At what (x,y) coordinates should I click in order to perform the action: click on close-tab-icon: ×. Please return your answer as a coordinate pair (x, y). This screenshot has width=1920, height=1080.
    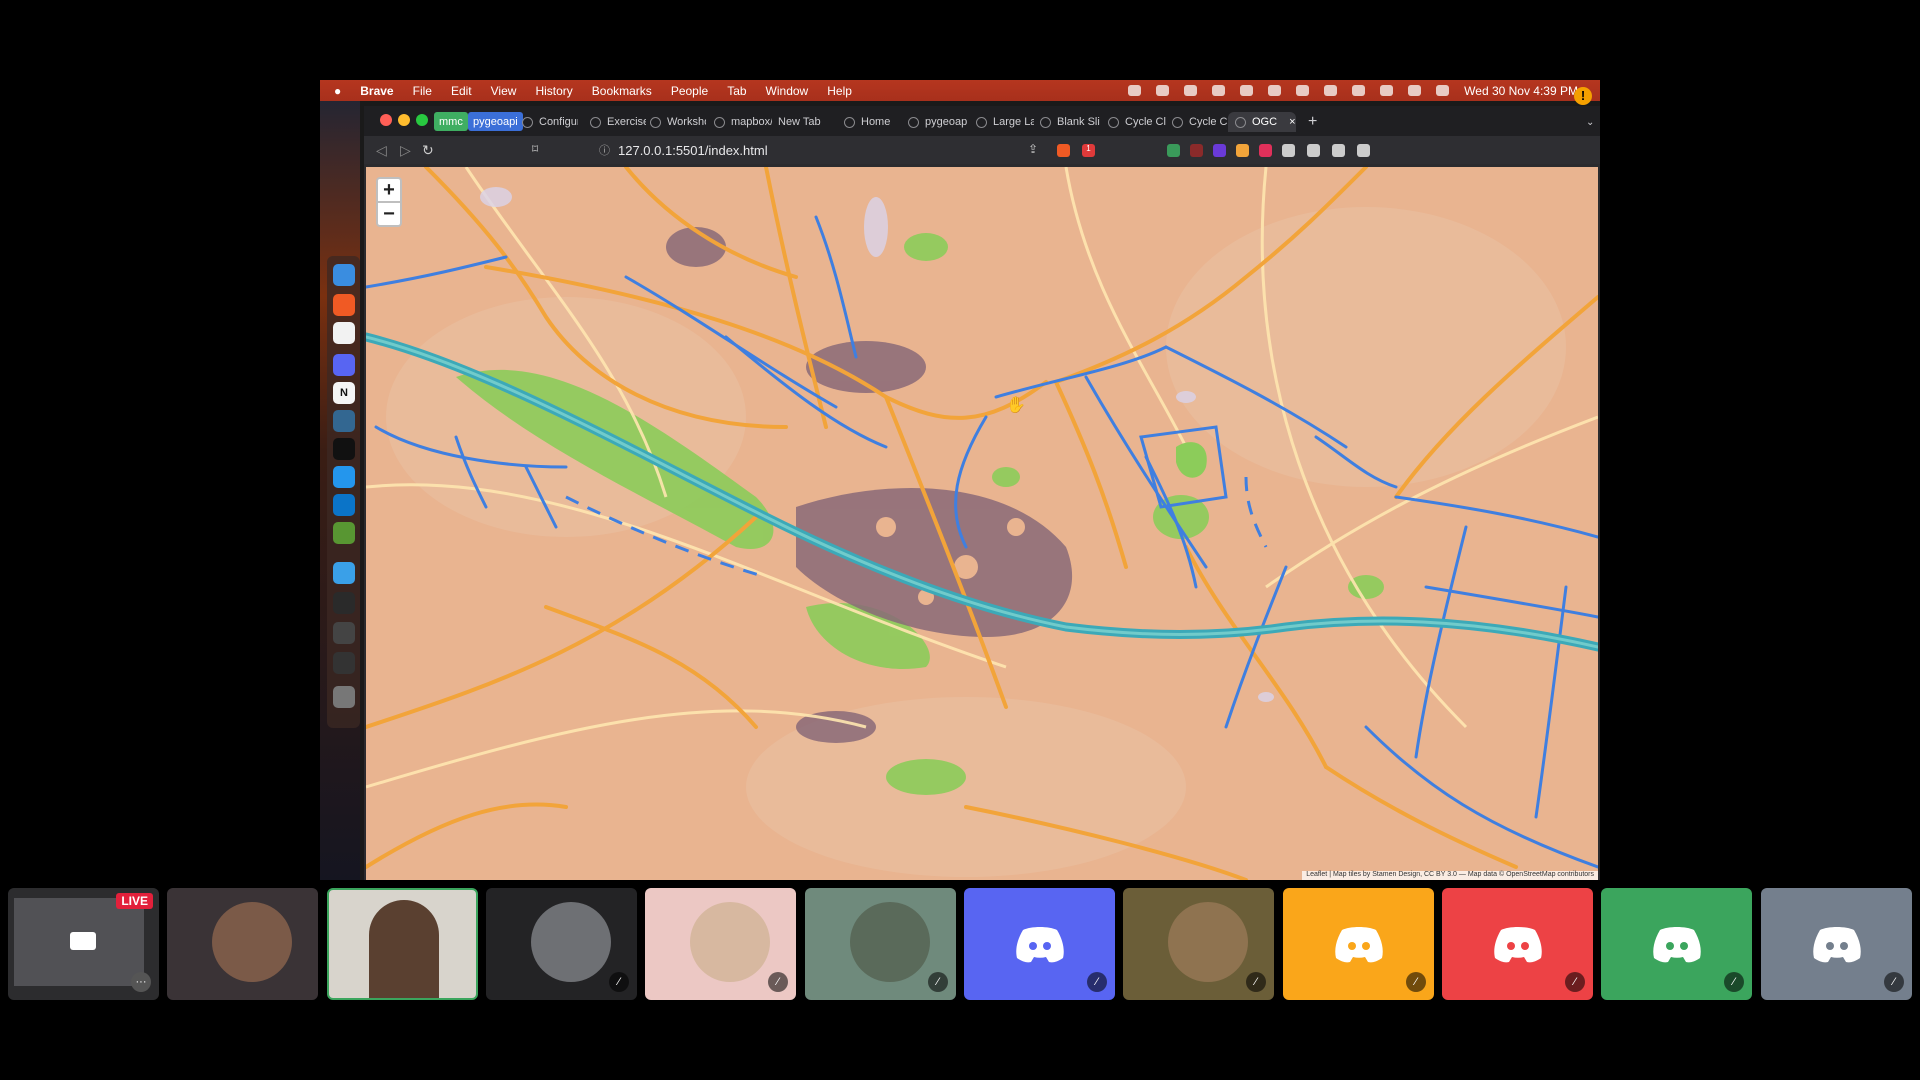
    Looking at the image, I should click on (1292, 122).